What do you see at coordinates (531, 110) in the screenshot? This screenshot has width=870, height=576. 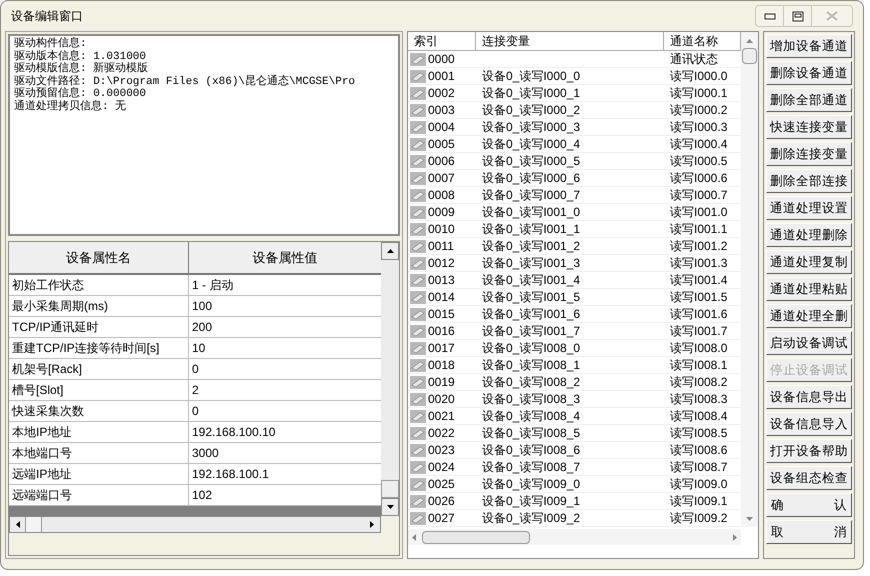 I see `table-cell-text: 设备0_读写I000_2` at bounding box center [531, 110].